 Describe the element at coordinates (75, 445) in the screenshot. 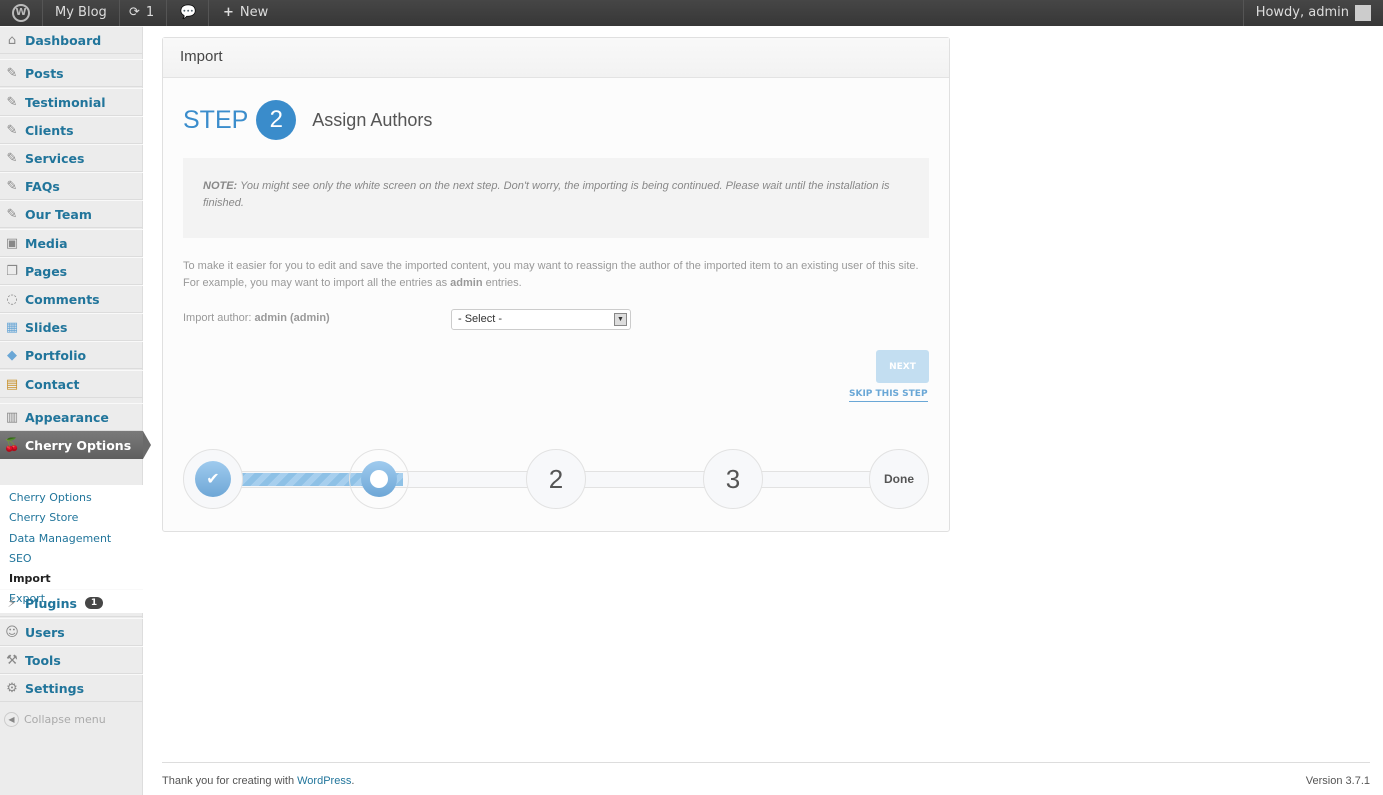

I see `menu-cherry-options: 🍒 Cherry Options` at that location.